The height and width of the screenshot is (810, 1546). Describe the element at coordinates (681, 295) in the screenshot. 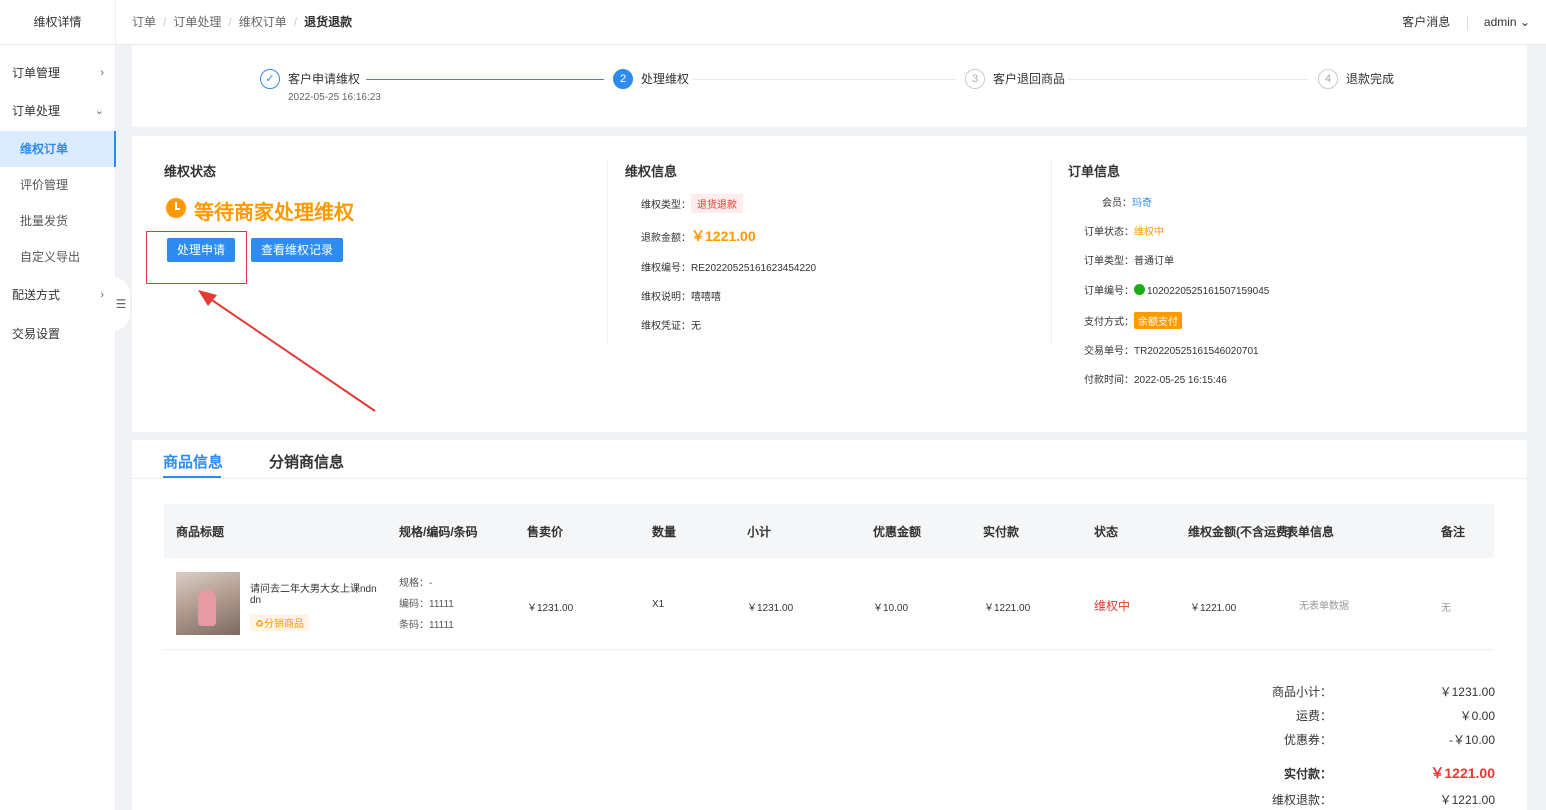

I see `rights-desc-row: 维权说明：嘻嘻嘻` at that location.